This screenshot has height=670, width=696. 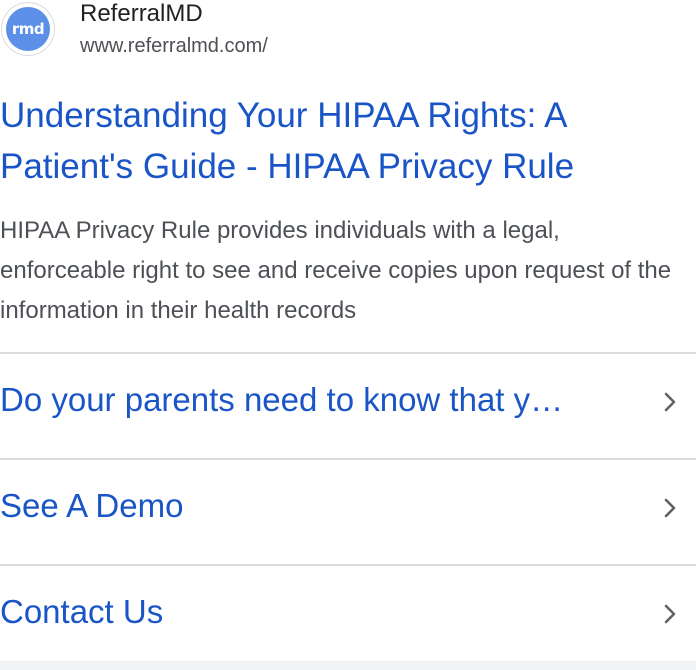 What do you see at coordinates (174, 46) in the screenshot?
I see `site-url: www.referralmd.com/` at bounding box center [174, 46].